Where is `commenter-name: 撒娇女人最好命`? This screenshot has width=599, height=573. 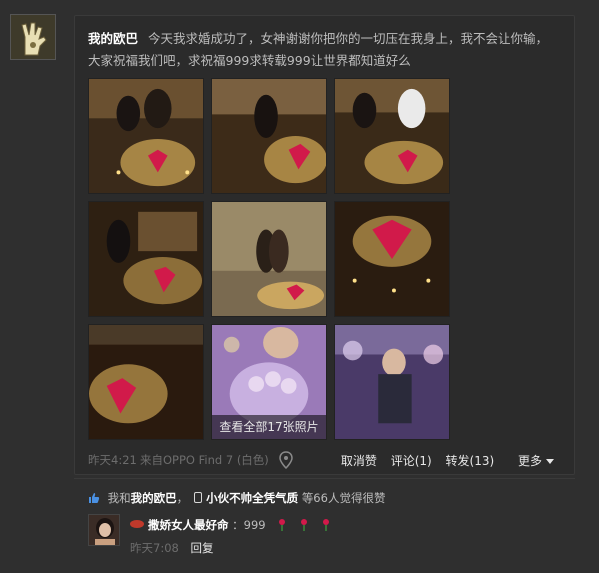
commenter-name: 撒娇女人最好命 is located at coordinates (188, 525).